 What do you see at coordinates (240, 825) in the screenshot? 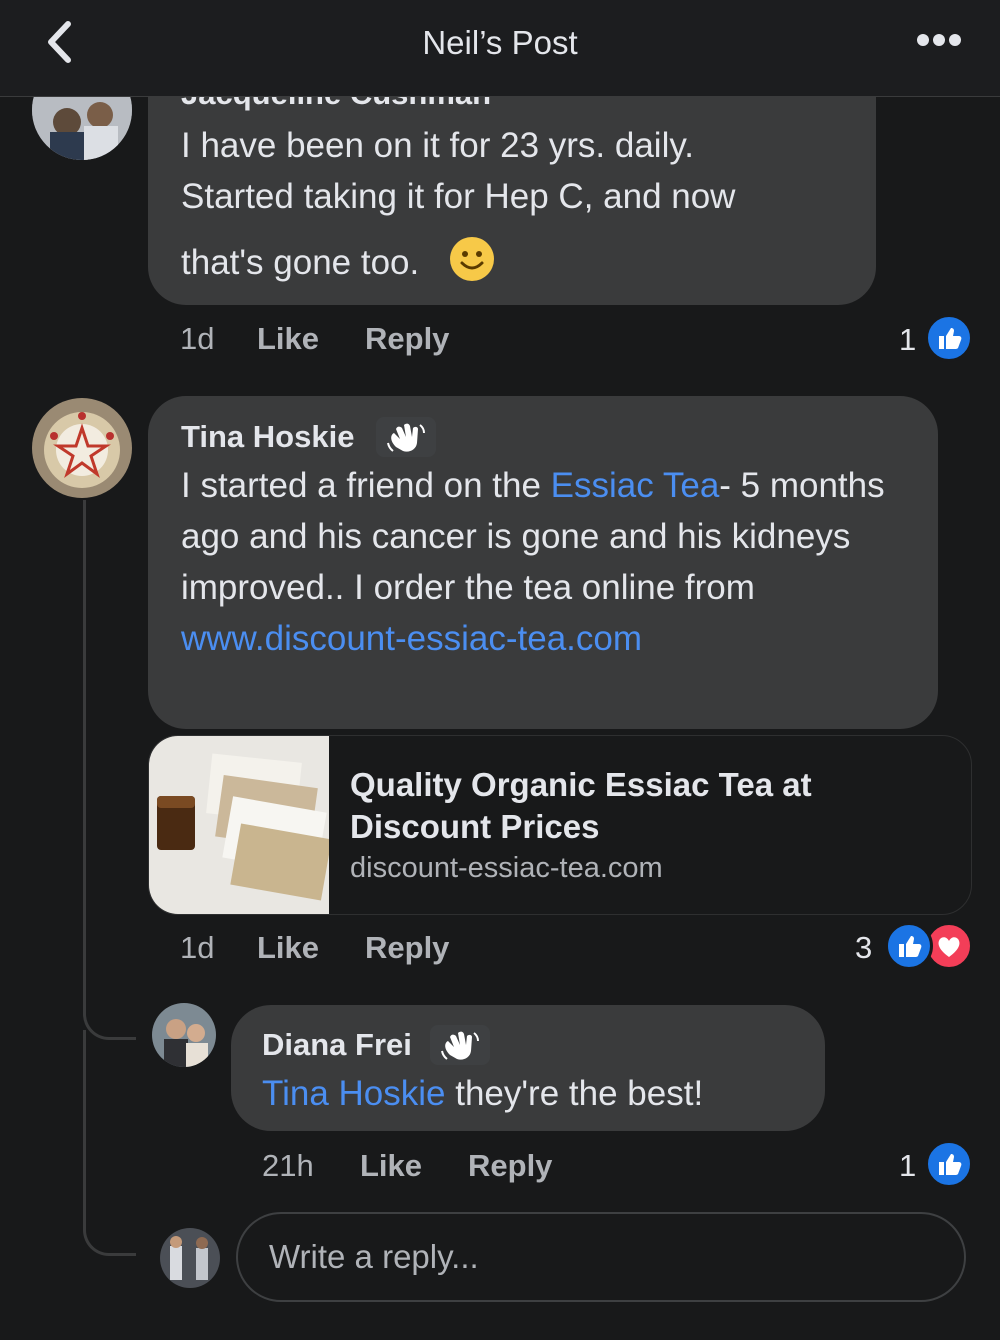
I see `link-preview-image` at bounding box center [240, 825].